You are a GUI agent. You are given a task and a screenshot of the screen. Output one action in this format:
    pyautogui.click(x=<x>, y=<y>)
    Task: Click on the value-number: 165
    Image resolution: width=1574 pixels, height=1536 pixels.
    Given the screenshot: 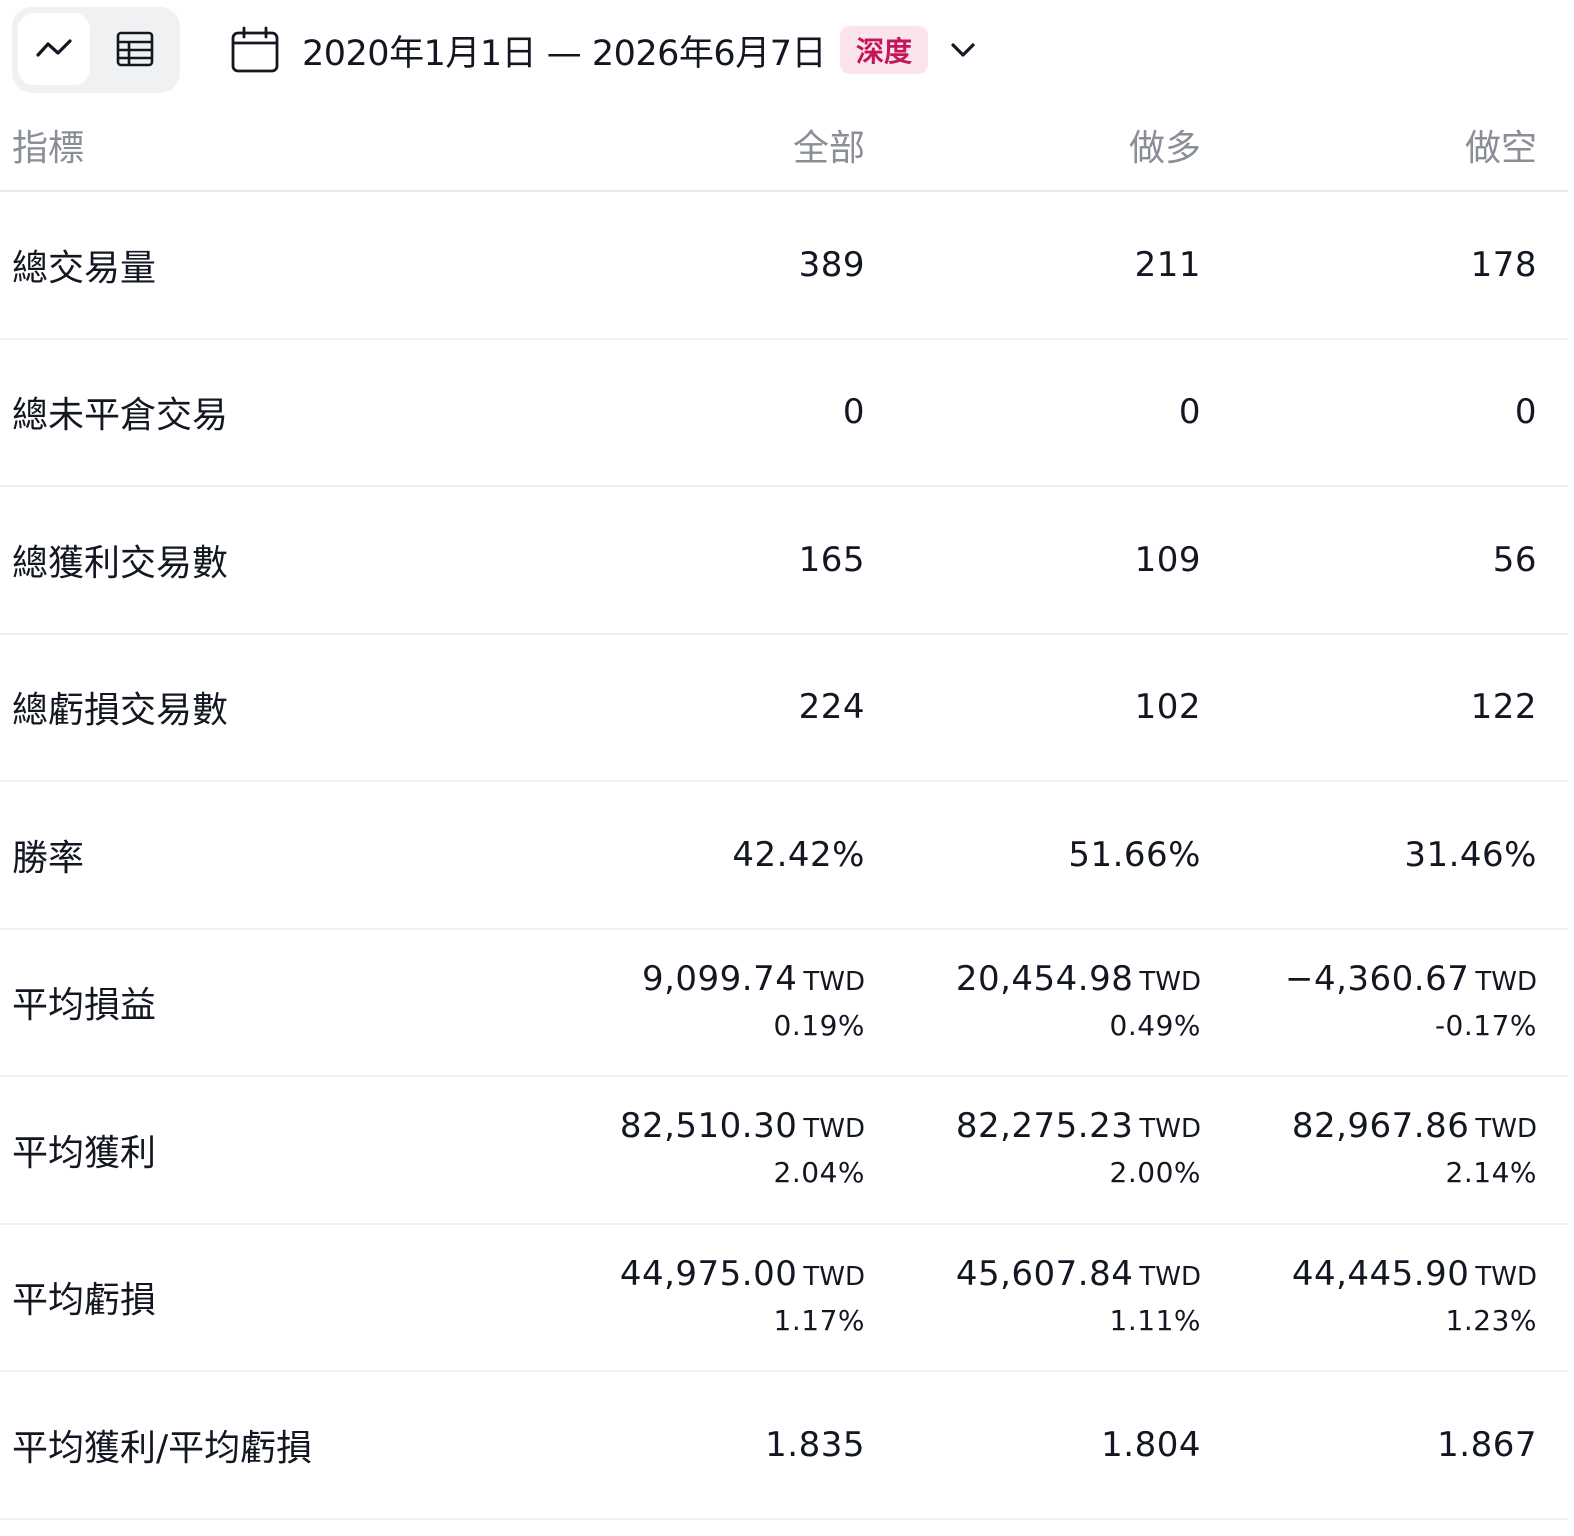 What is the action you would take?
    pyautogui.click(x=831, y=559)
    